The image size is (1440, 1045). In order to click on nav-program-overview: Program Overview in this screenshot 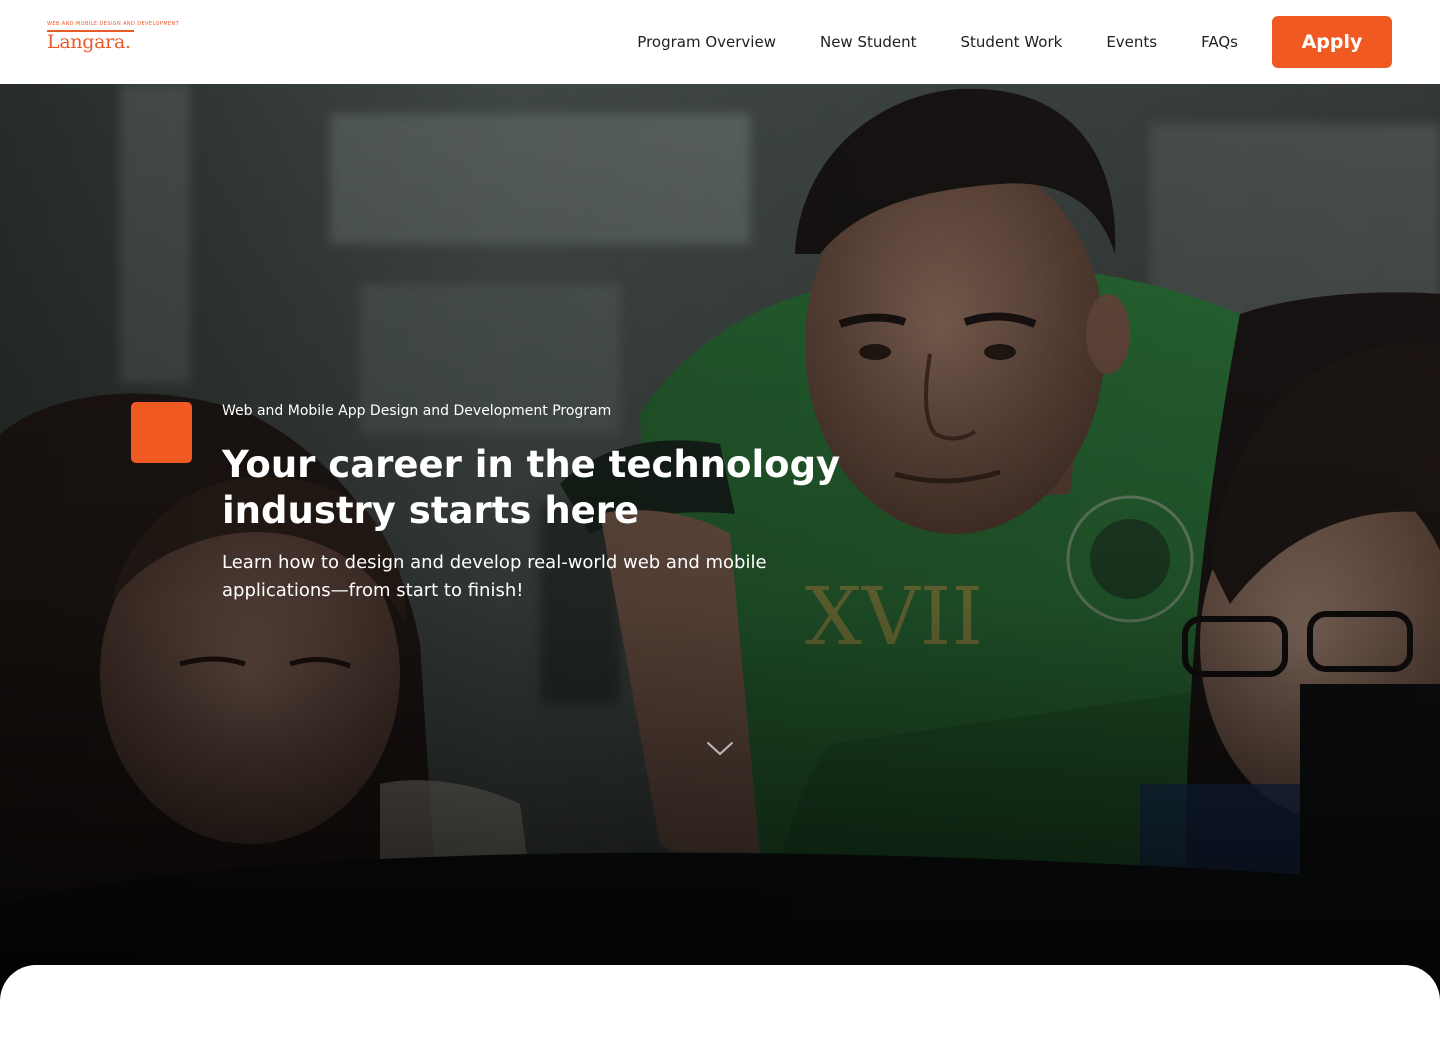, I will do `click(706, 42)`.